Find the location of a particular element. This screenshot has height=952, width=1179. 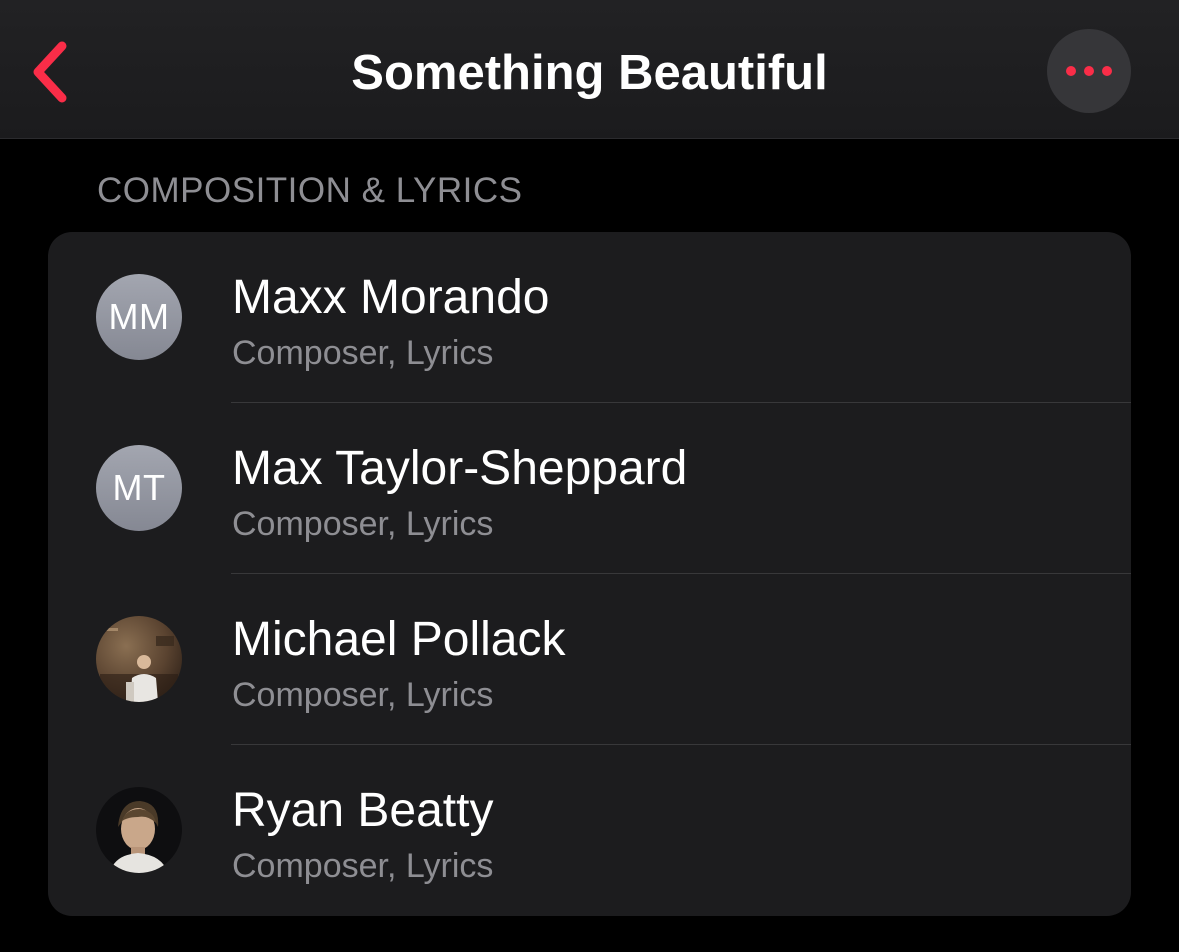

back-button is located at coordinates (50, 72).